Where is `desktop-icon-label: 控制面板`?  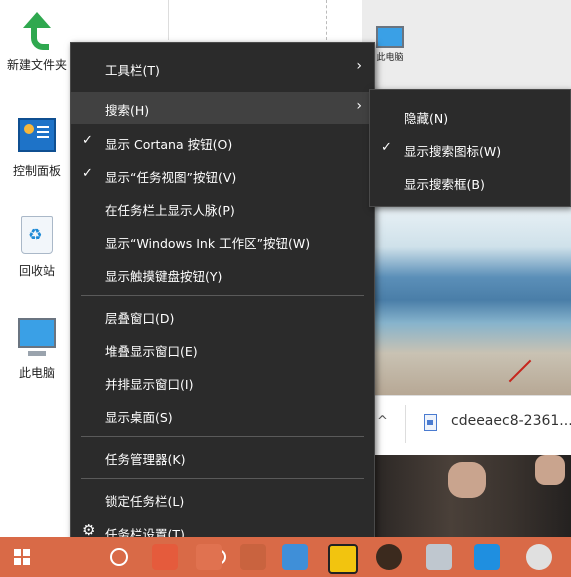
desktop-icon-label: 控制面板 is located at coordinates (36, 171).